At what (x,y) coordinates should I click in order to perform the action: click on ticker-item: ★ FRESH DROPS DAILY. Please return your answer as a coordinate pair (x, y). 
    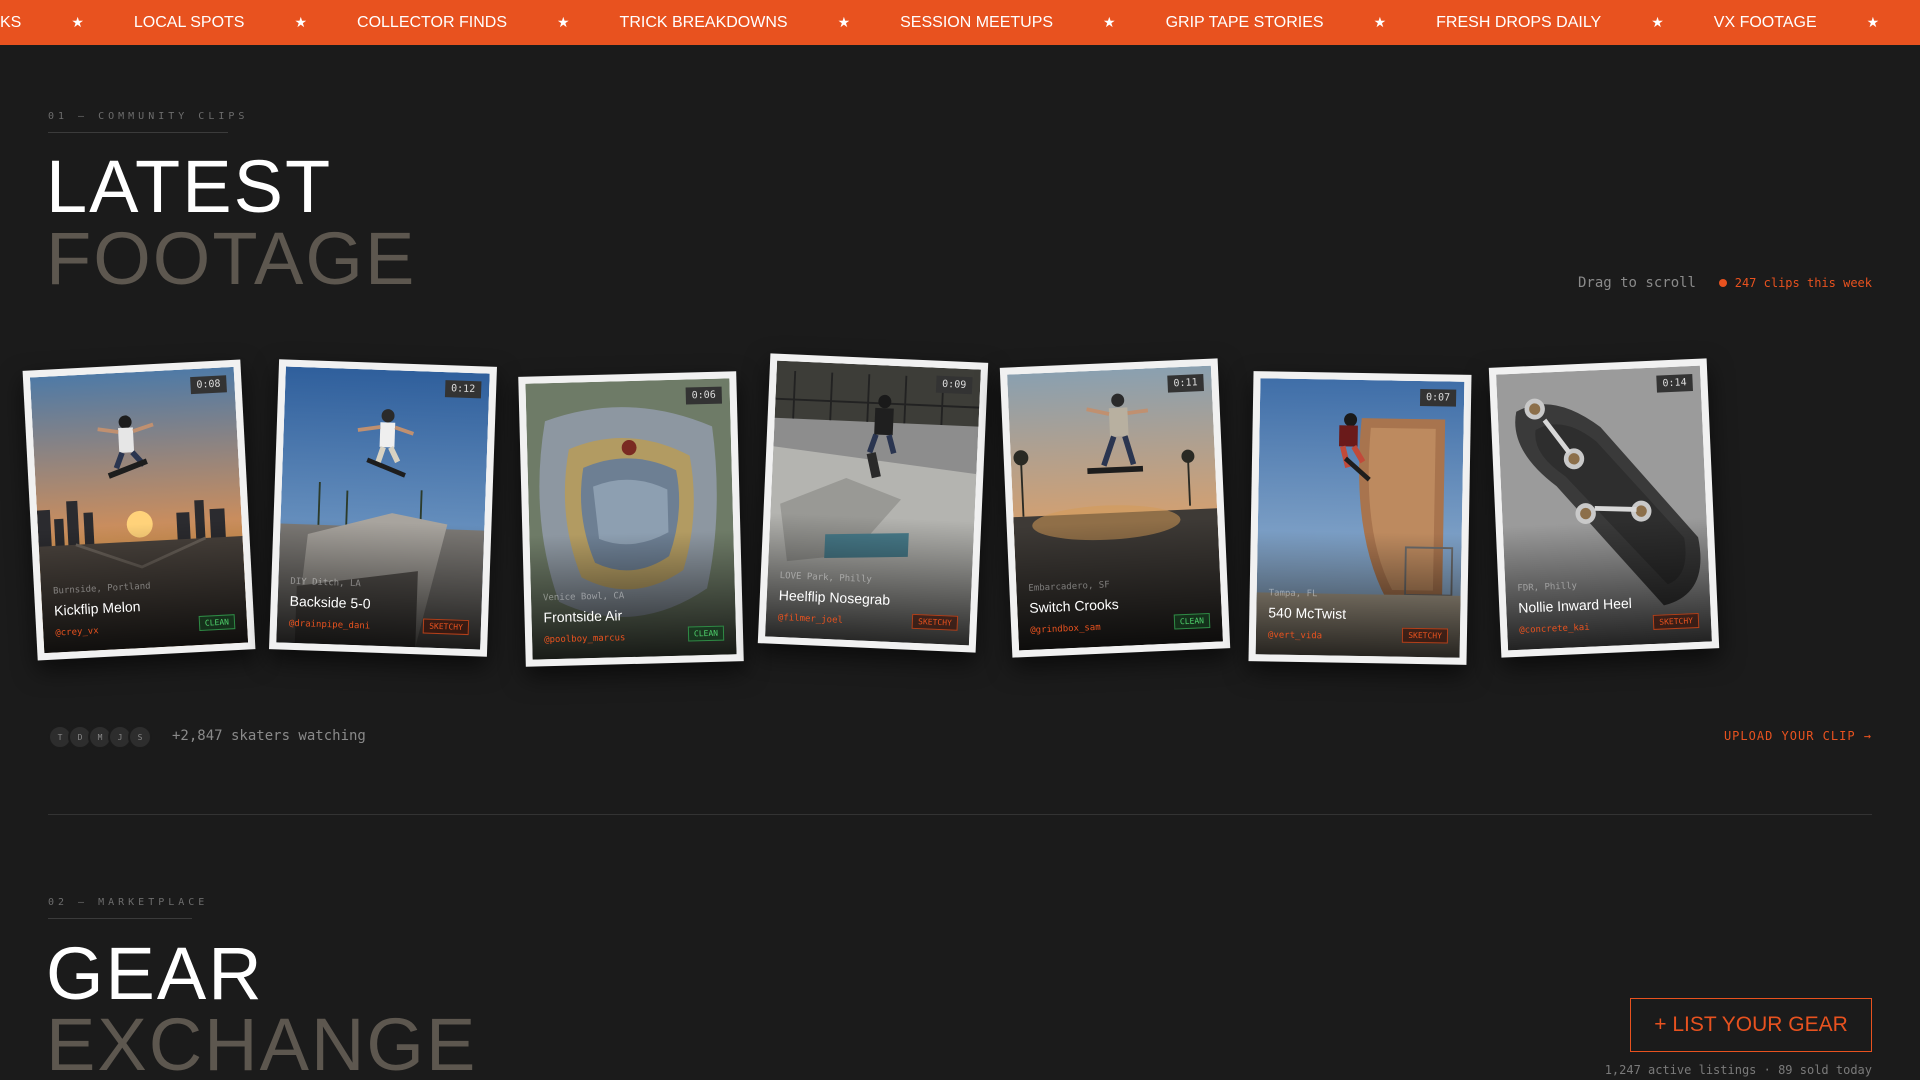
    Looking at the image, I should click on (1513, 23).